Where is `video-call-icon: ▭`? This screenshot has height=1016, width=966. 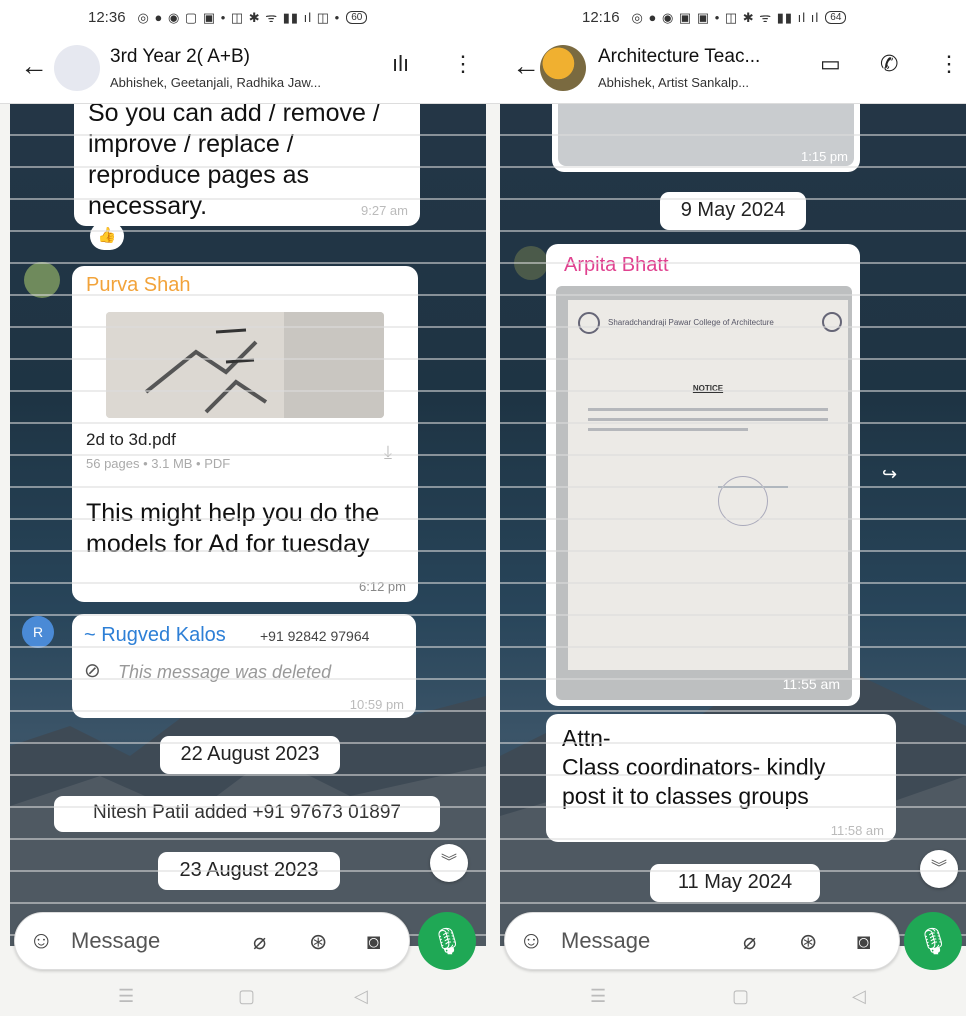
video-call-icon: ▭ is located at coordinates (830, 64).